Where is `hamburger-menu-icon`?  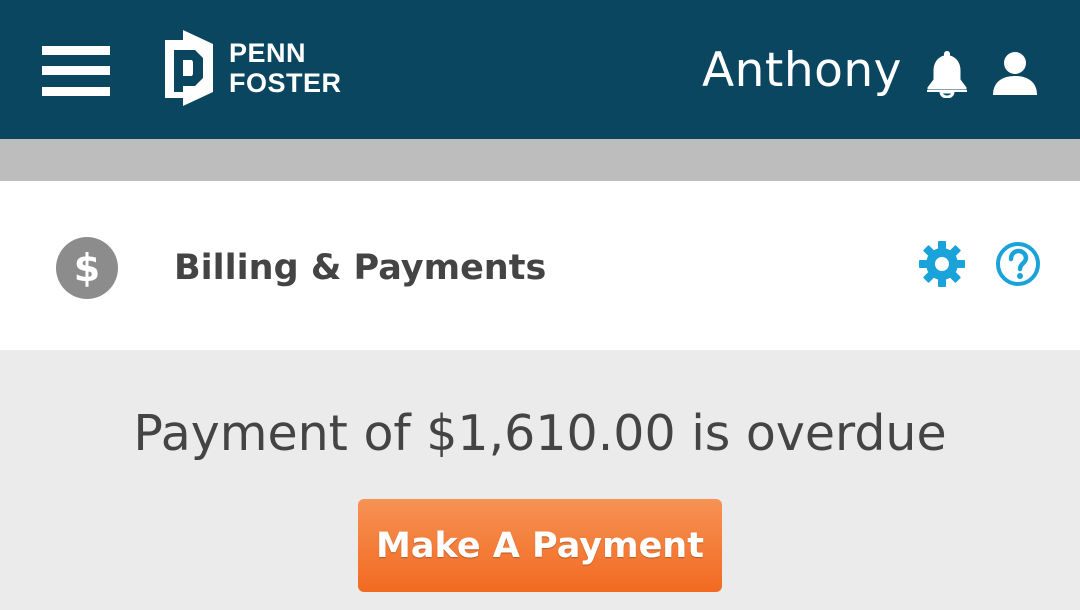 hamburger-menu-icon is located at coordinates (76, 71).